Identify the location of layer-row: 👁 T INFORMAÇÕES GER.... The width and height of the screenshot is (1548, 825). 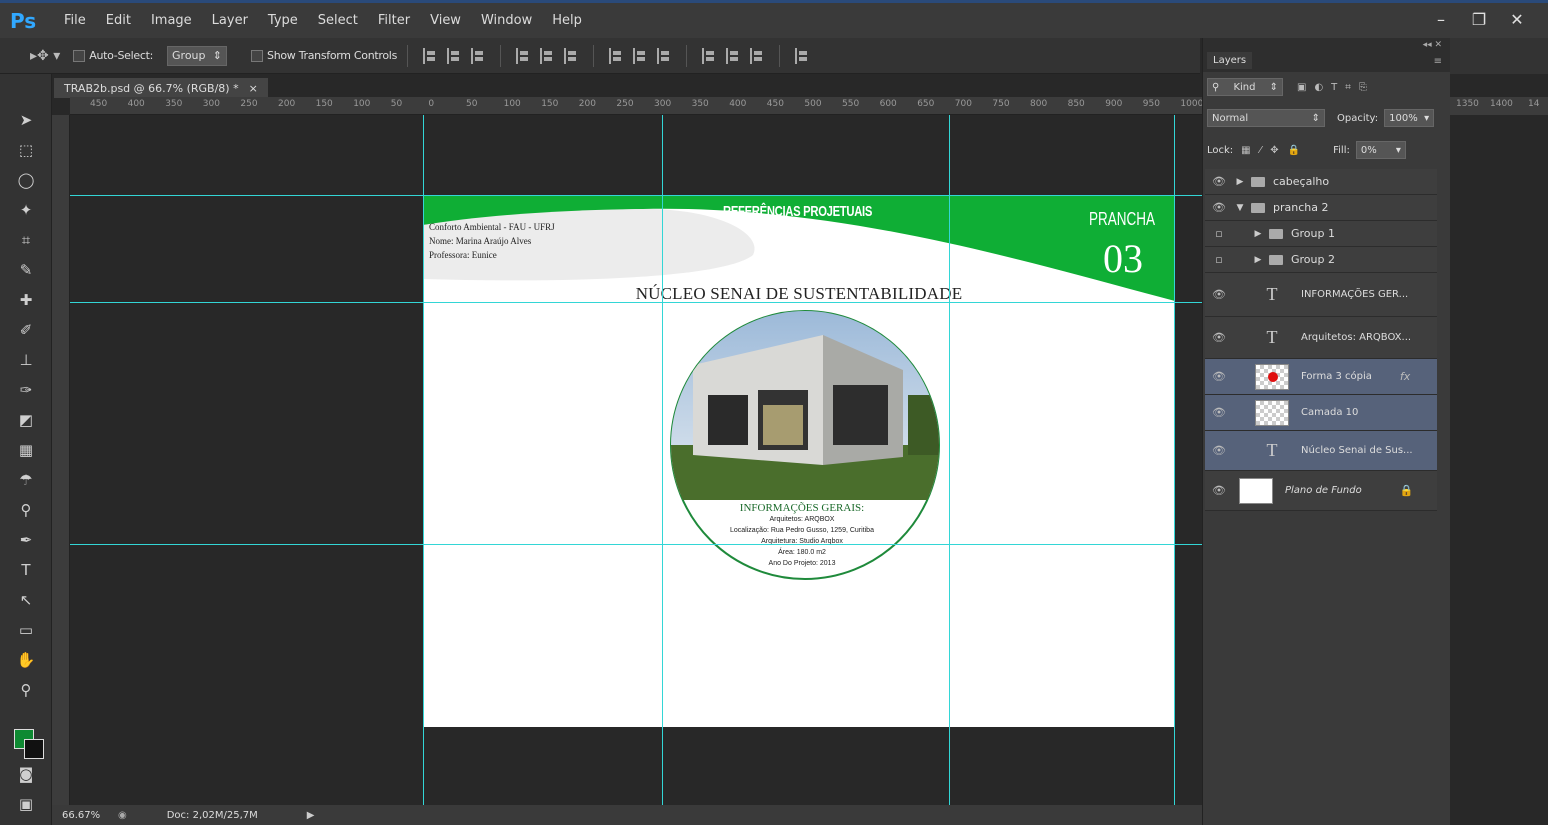
(1321, 295).